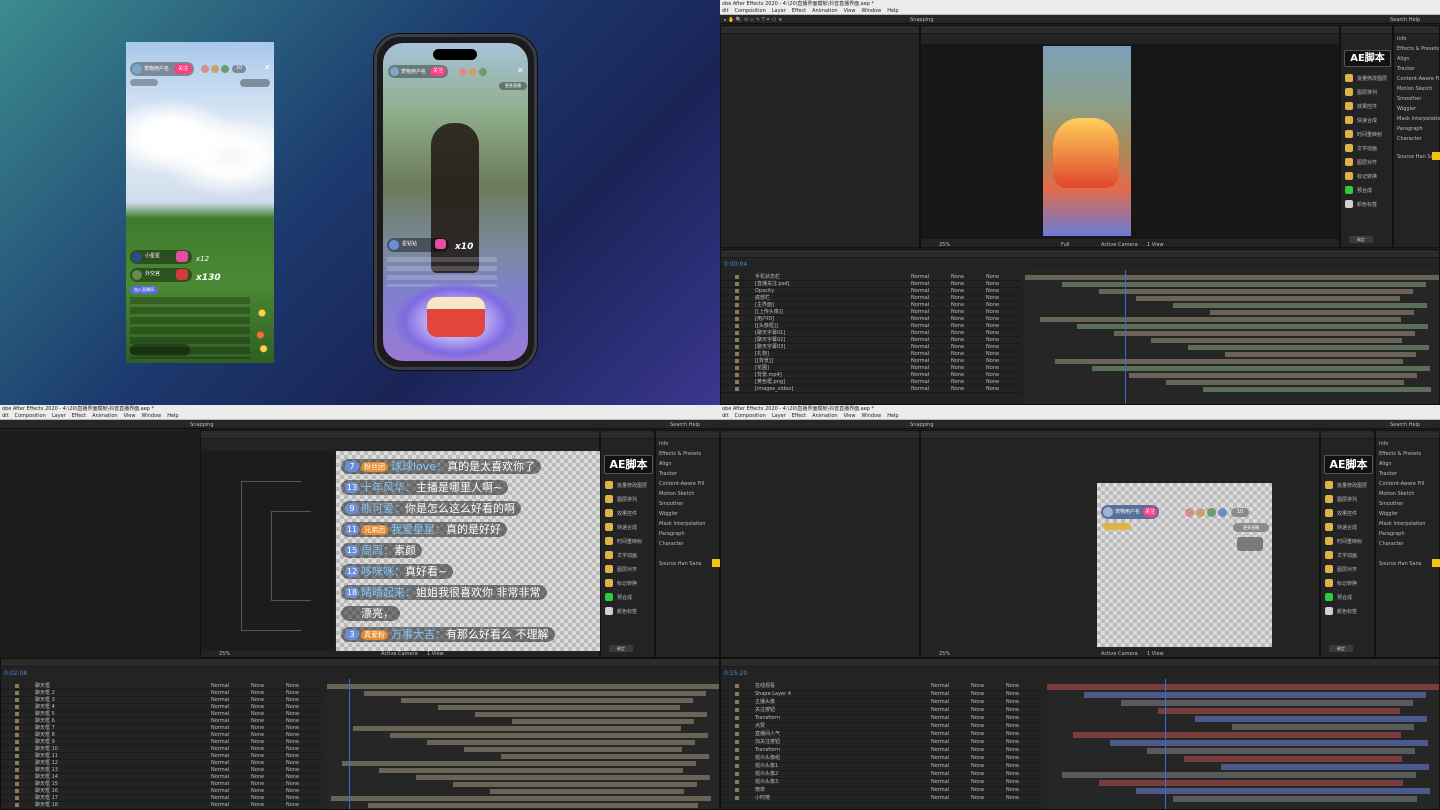 The image size is (1440, 810). What do you see at coordinates (15, 674) in the screenshot?
I see `timecode: 0:02:08` at bounding box center [15, 674].